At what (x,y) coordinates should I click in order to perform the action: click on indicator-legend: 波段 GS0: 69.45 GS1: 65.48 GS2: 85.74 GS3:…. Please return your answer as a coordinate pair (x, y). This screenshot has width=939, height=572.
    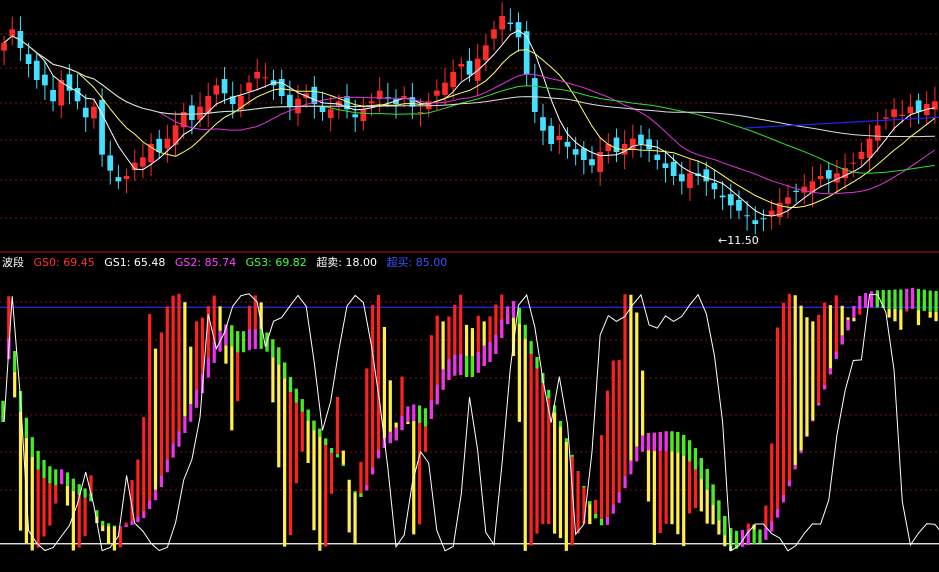
    Looking at the image, I should click on (227, 263).